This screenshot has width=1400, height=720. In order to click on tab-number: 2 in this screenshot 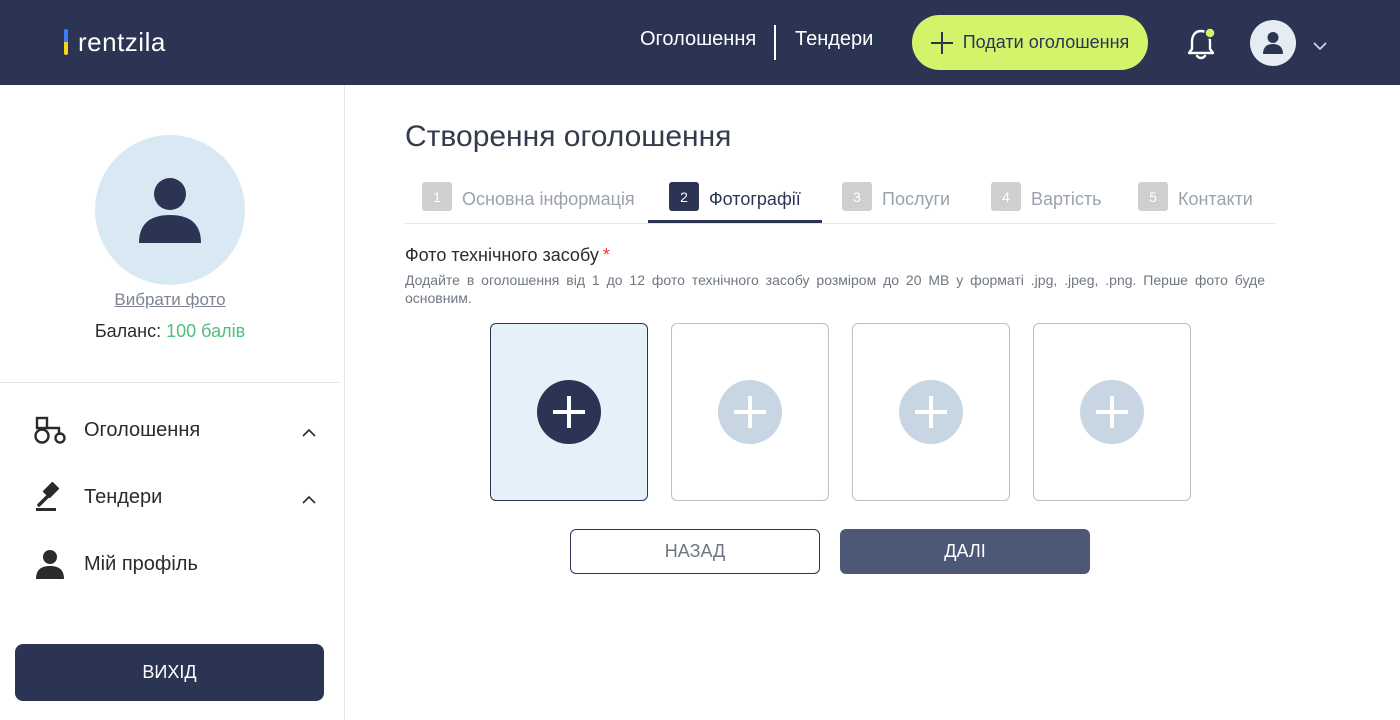, I will do `click(684, 196)`.